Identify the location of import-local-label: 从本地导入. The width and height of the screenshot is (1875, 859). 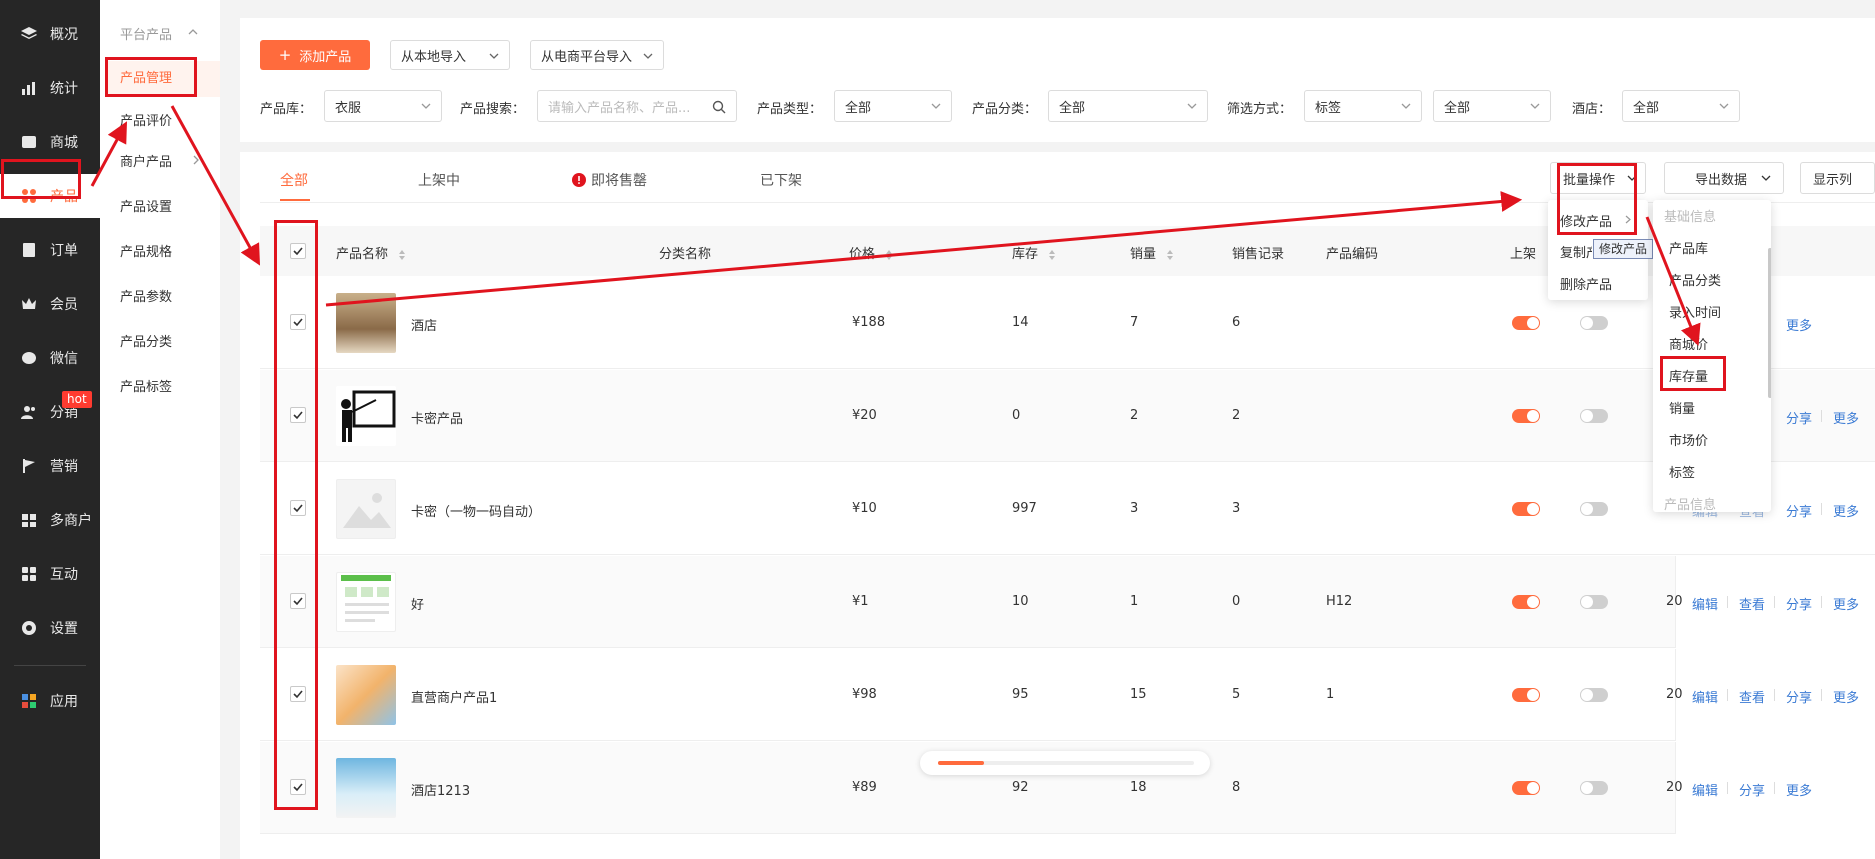
(434, 57).